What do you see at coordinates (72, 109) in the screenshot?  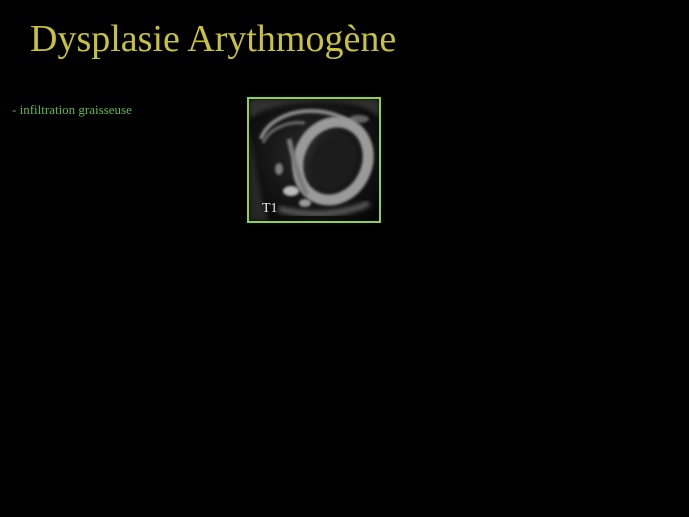 I see `bullet-item: - infiltration graisseuse` at bounding box center [72, 109].